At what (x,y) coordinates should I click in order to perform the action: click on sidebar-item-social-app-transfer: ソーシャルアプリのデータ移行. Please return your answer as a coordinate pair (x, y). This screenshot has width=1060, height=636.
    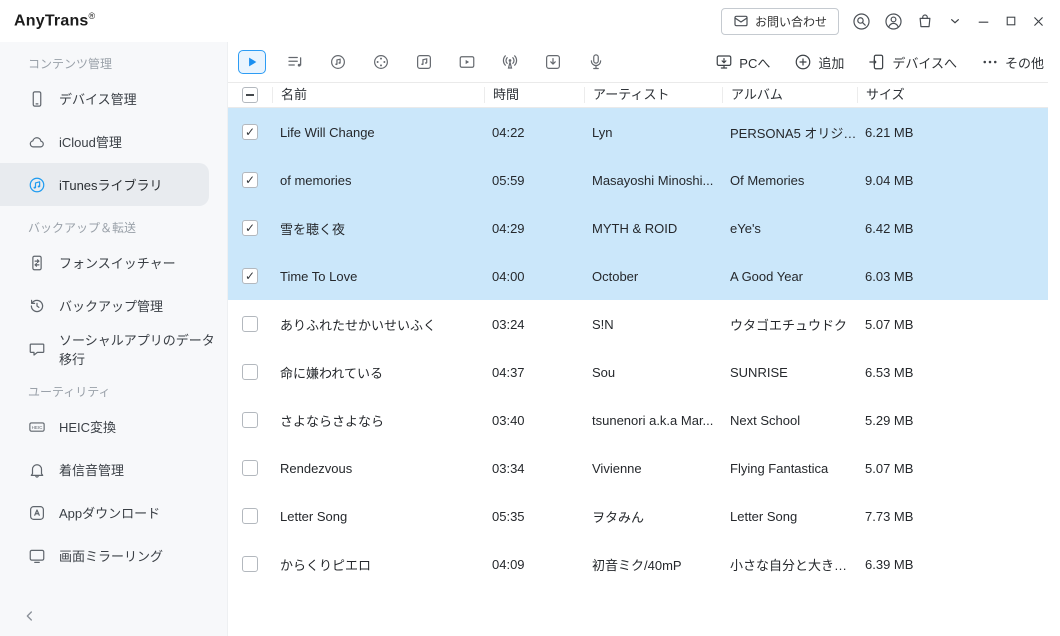
    Looking at the image, I should click on (113, 348).